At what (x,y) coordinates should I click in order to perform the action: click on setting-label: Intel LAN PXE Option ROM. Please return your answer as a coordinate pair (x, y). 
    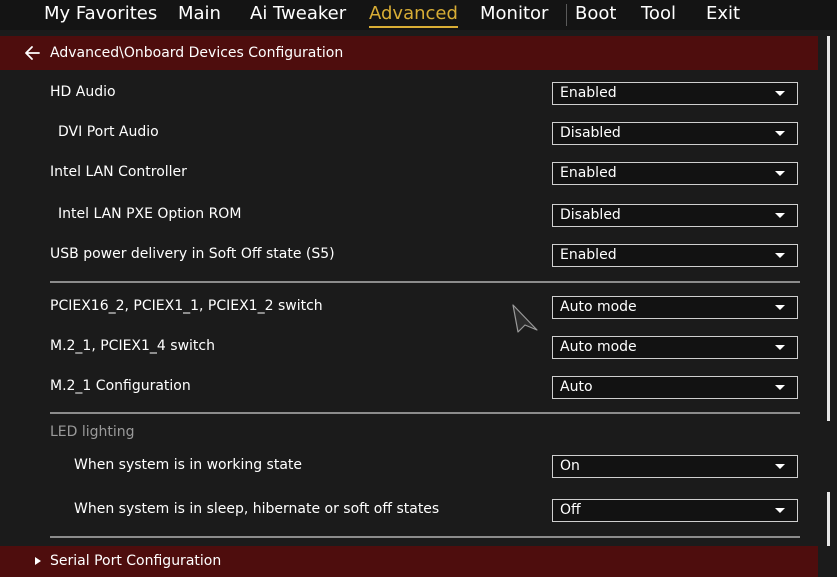
    Looking at the image, I should click on (150, 214).